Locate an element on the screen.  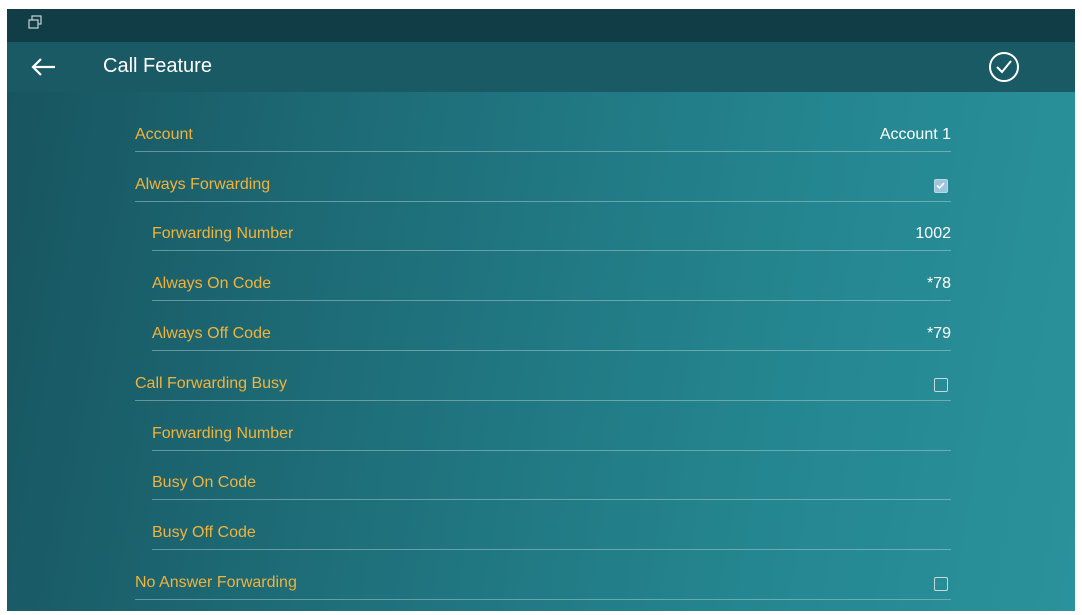
account-value: Account 1 is located at coordinates (915, 134).